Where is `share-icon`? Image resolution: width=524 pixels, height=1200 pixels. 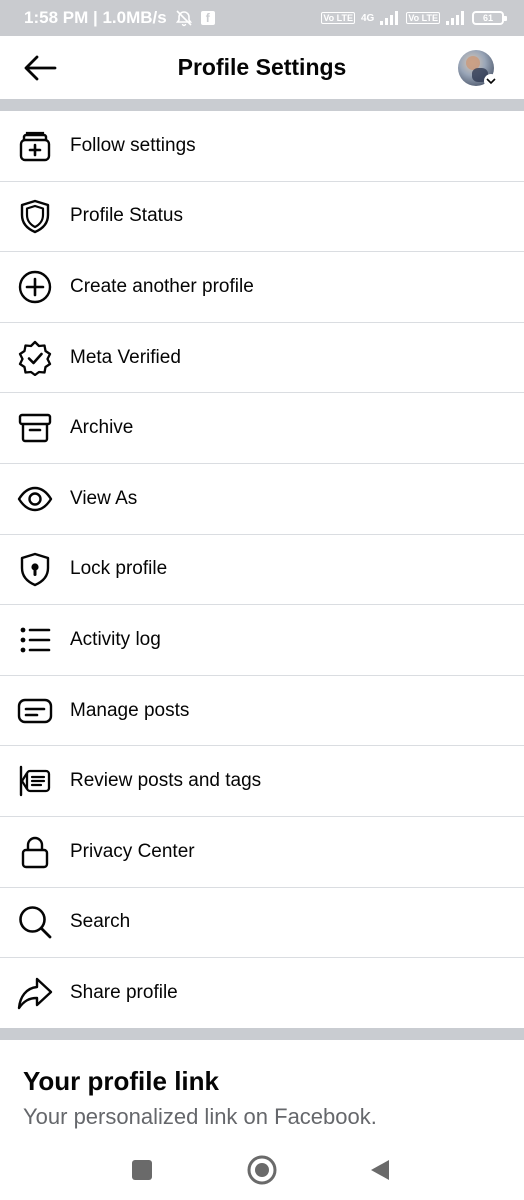 share-icon is located at coordinates (35, 993).